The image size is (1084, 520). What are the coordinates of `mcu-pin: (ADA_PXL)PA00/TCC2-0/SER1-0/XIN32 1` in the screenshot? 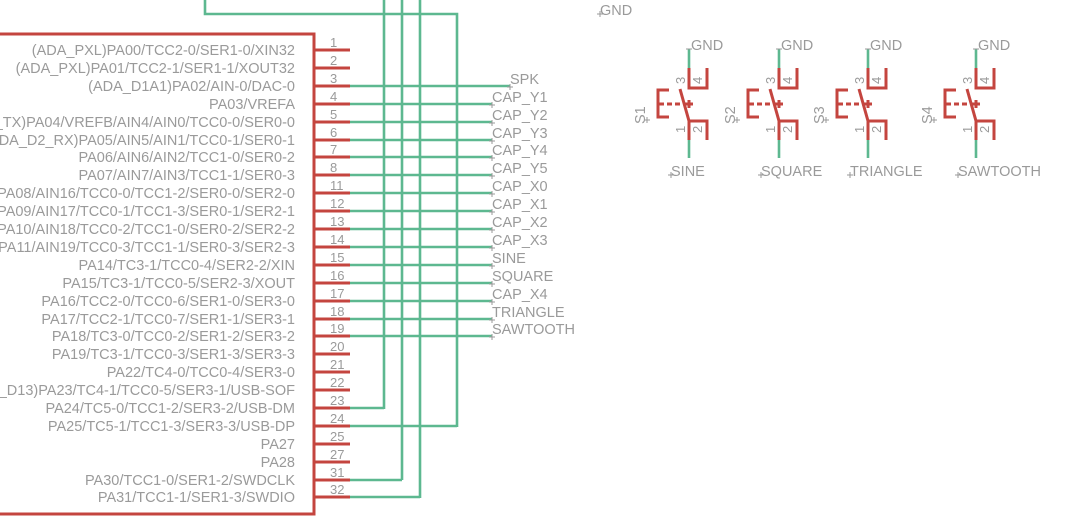 It's located at (191, 47).